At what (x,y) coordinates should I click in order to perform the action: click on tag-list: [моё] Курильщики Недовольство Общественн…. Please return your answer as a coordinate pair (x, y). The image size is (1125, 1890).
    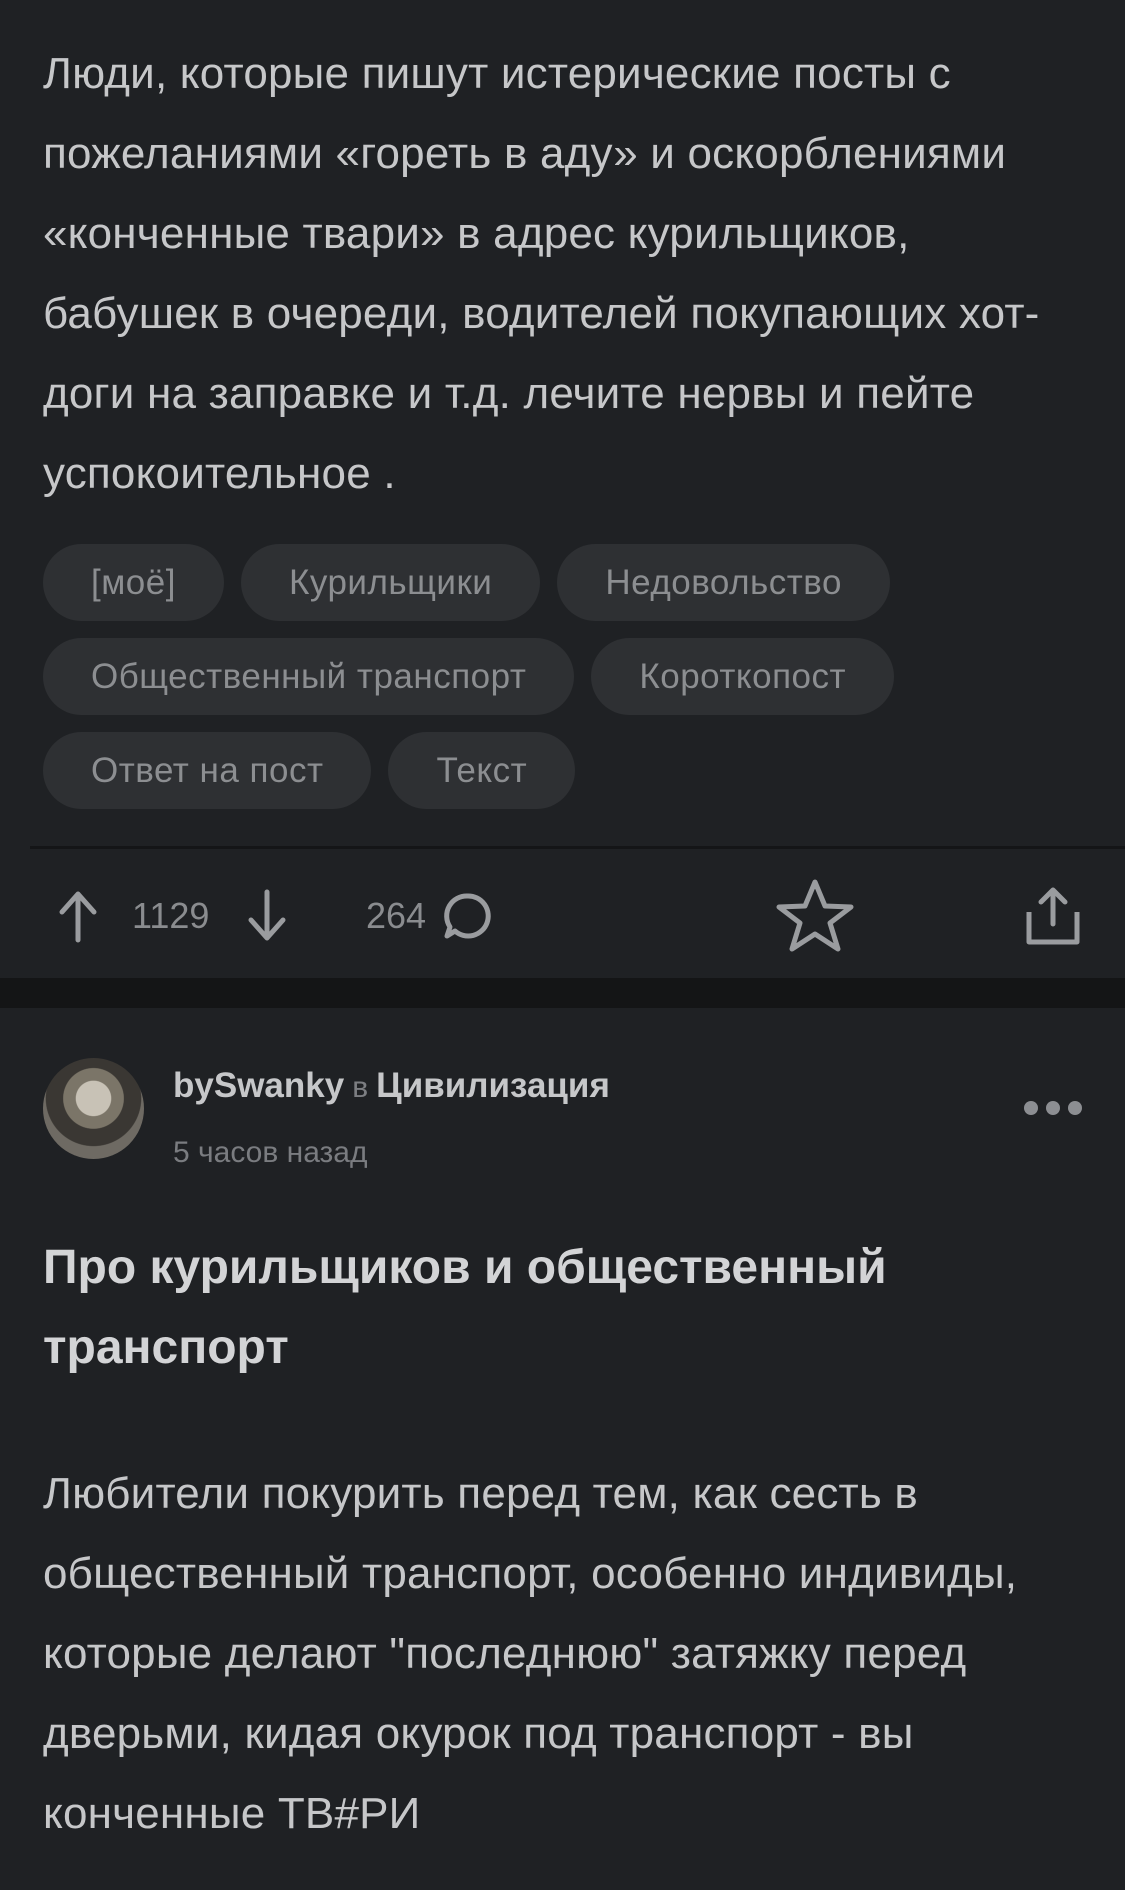
    Looking at the image, I should click on (553, 676).